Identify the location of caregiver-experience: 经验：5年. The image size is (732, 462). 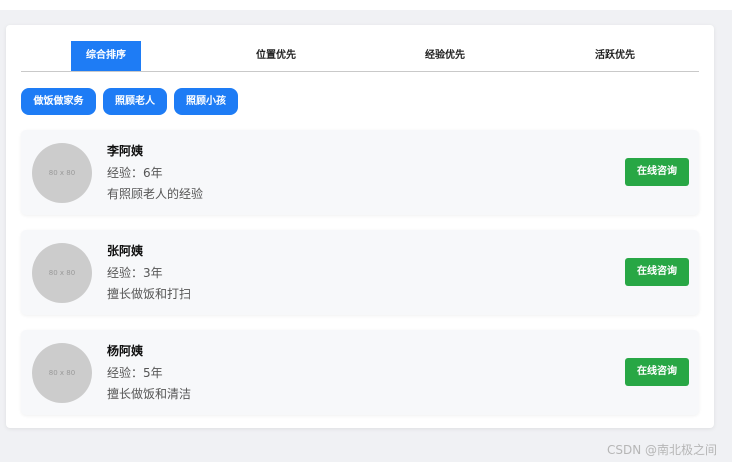
(135, 373).